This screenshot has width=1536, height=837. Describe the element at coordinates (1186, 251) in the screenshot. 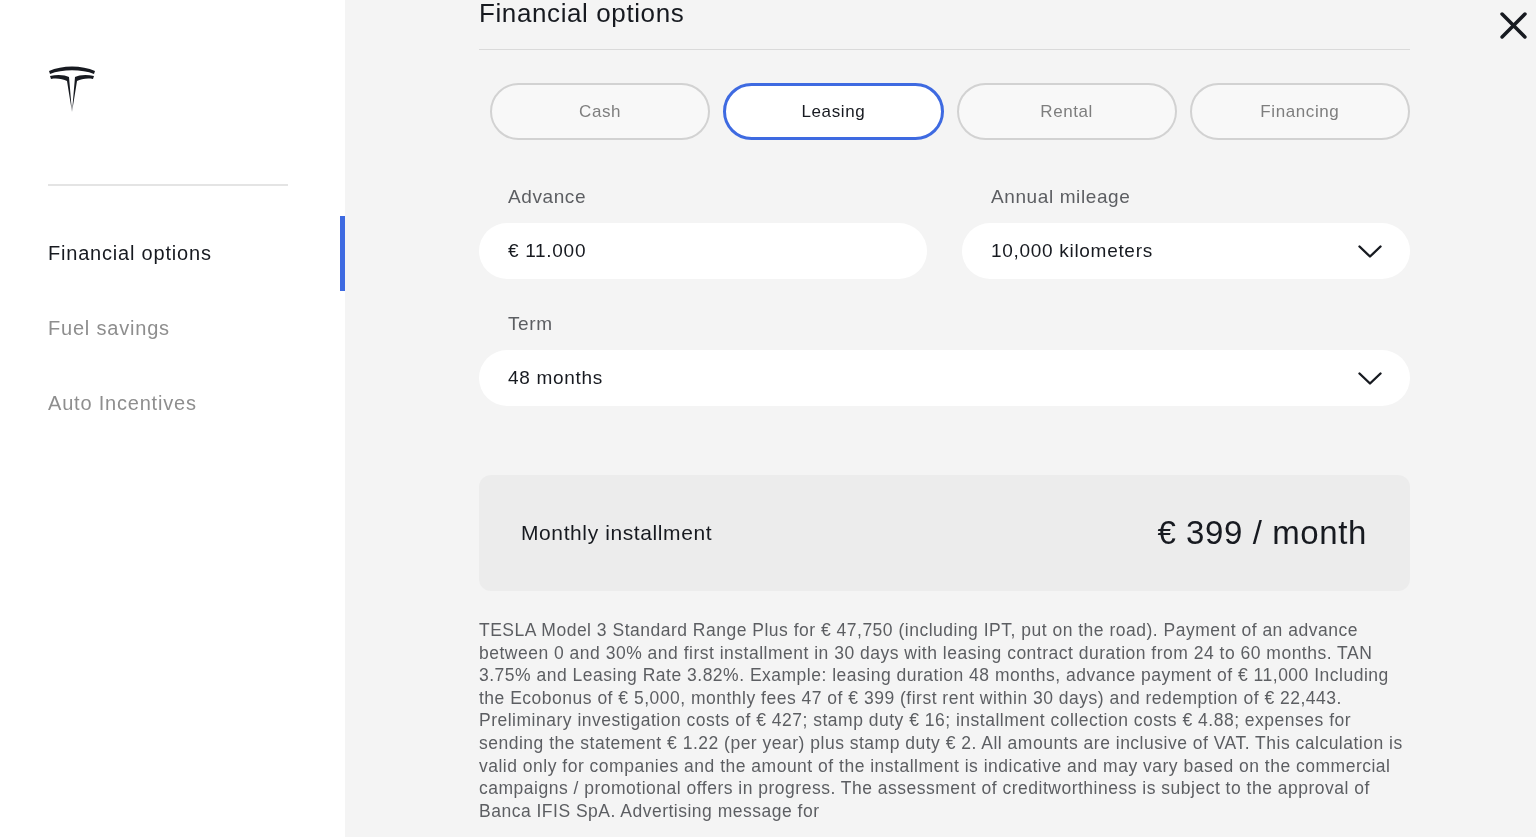

I see `dropdown-field: 10,000 kilometers` at that location.